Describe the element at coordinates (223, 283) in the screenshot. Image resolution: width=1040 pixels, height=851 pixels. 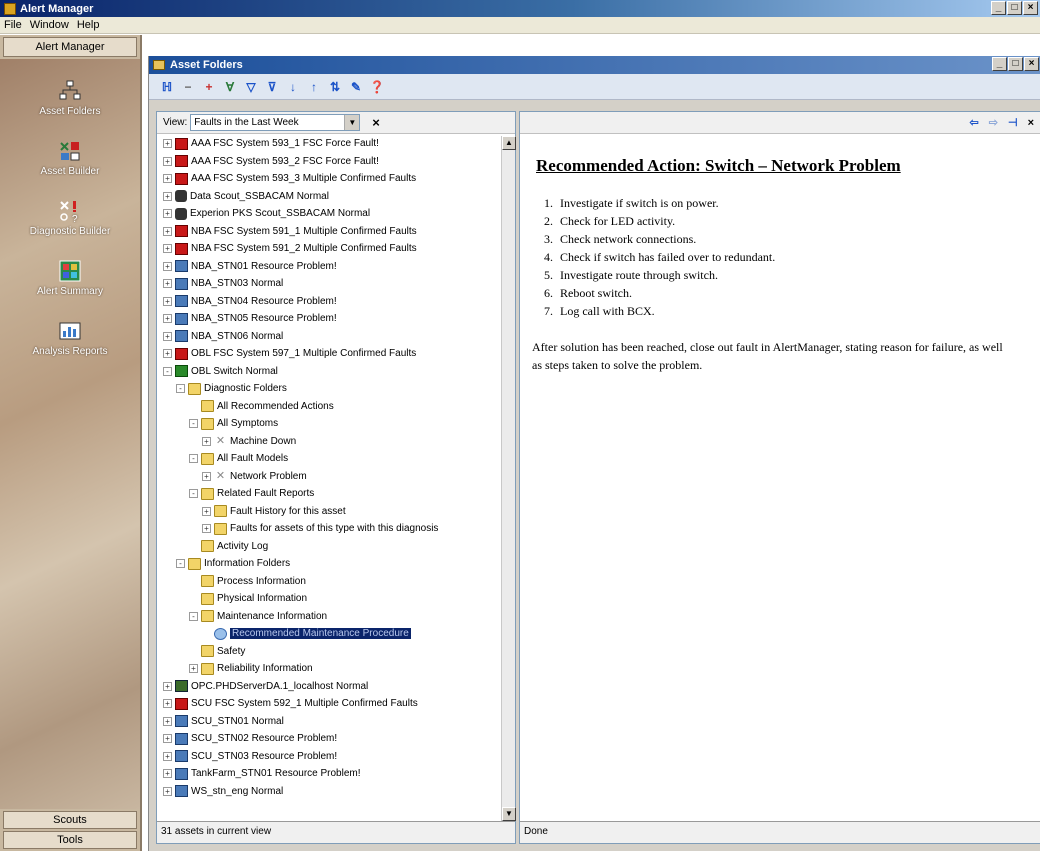
I see `tree-row: + NBA_STN03 Normal` at that location.